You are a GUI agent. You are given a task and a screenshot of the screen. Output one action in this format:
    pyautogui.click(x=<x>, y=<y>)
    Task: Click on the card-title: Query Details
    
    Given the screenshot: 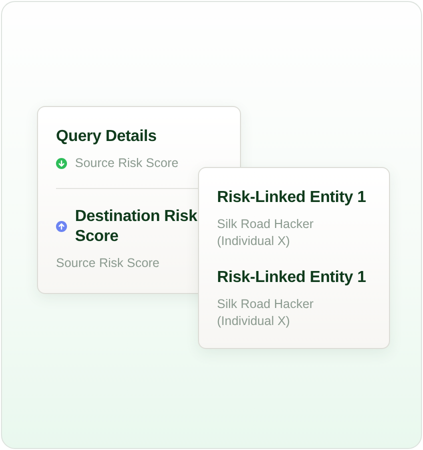 What is the action you would take?
    pyautogui.click(x=107, y=137)
    